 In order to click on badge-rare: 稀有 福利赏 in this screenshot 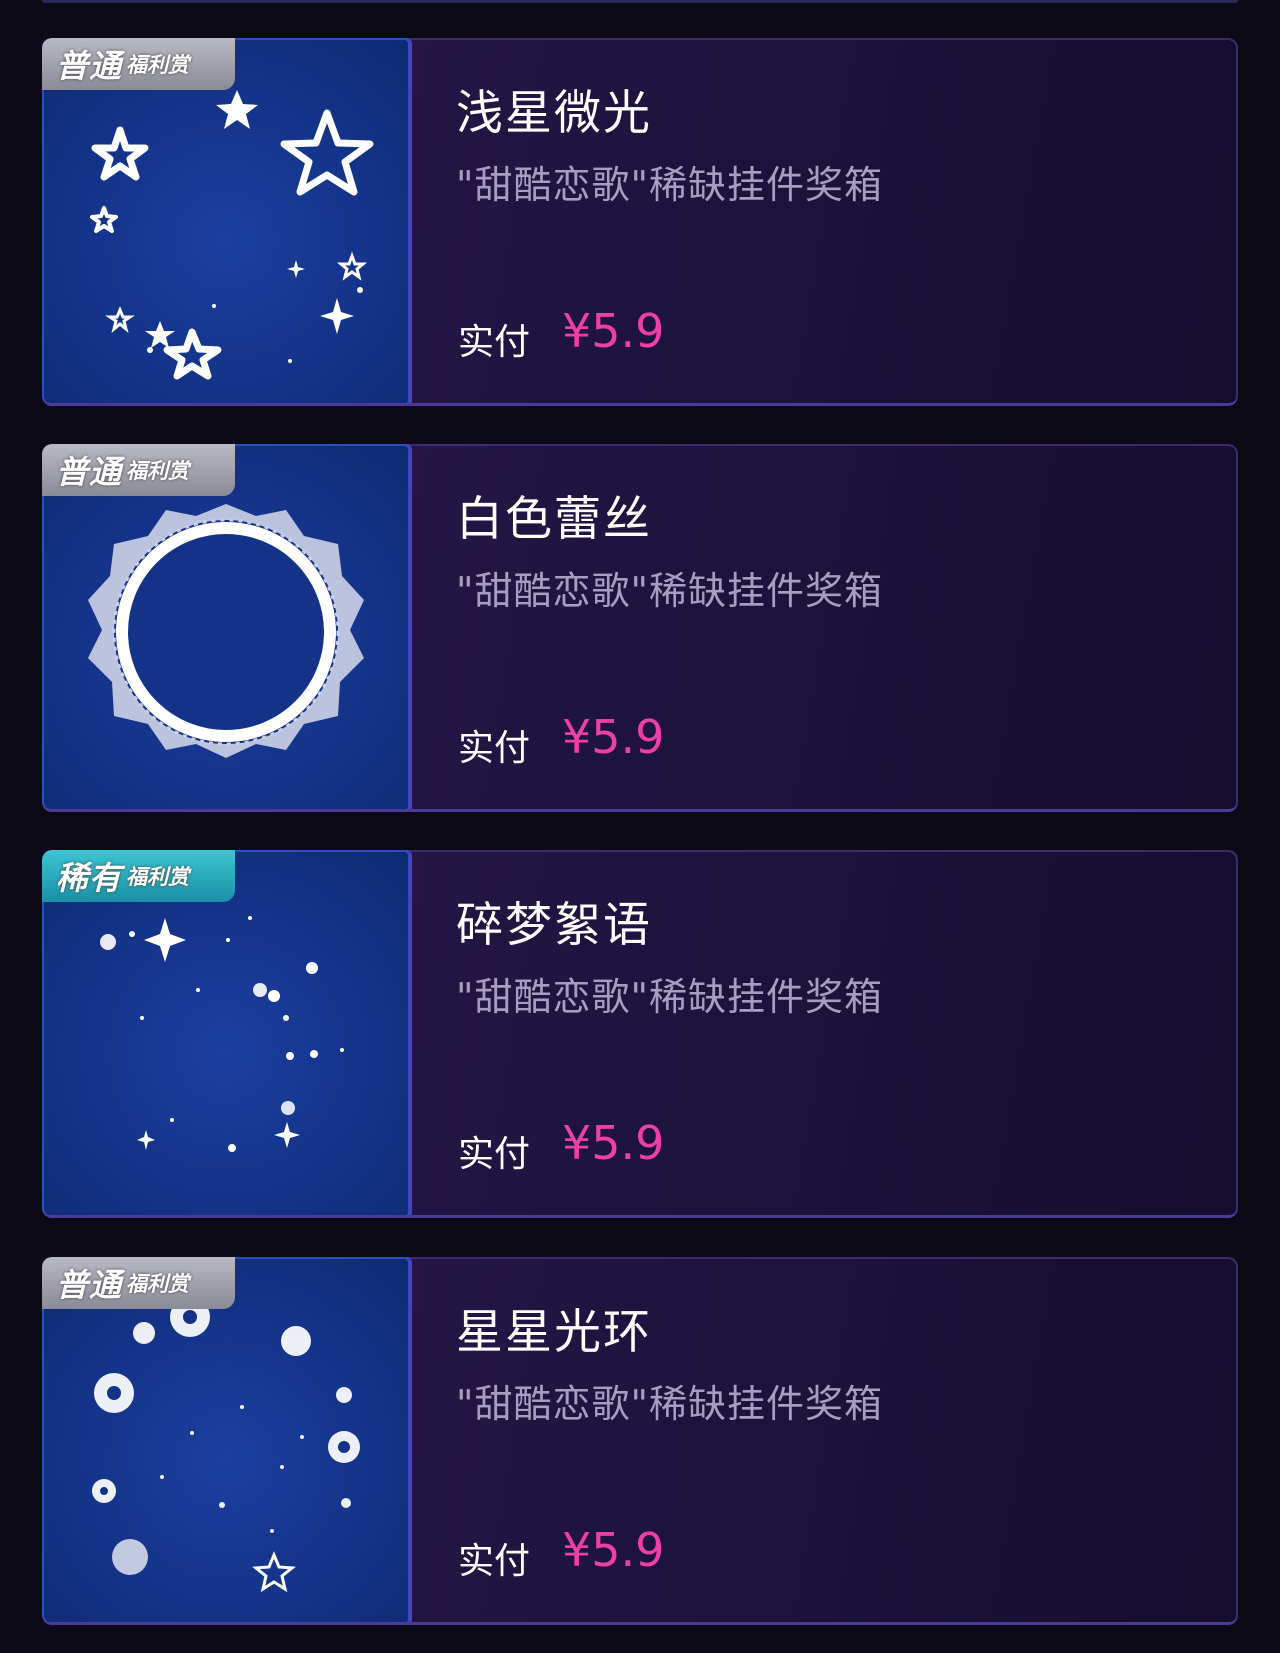, I will do `click(138, 876)`.